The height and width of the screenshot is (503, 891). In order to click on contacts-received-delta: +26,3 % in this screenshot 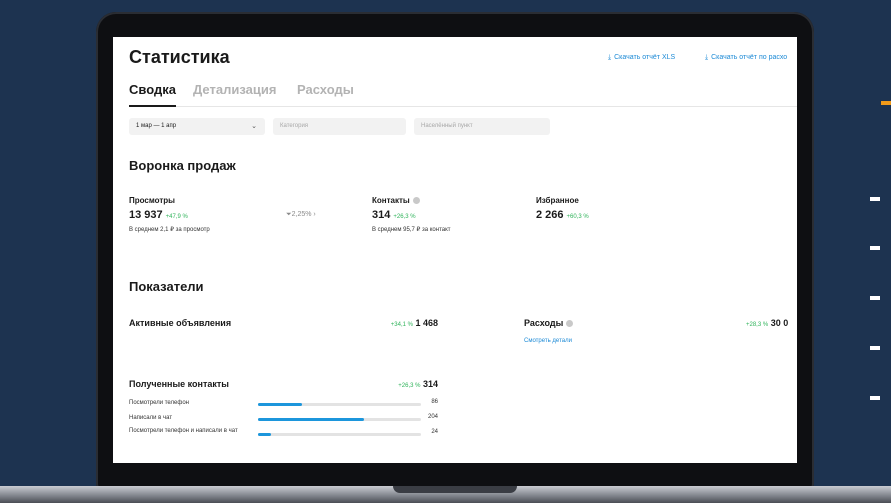, I will do `click(409, 386)`.